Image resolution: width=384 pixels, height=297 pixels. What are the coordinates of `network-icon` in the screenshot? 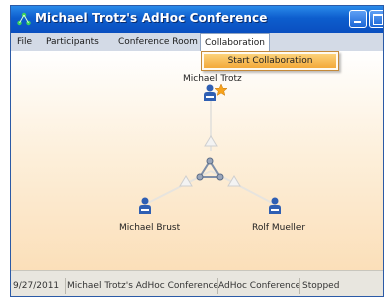 It's located at (24, 19).